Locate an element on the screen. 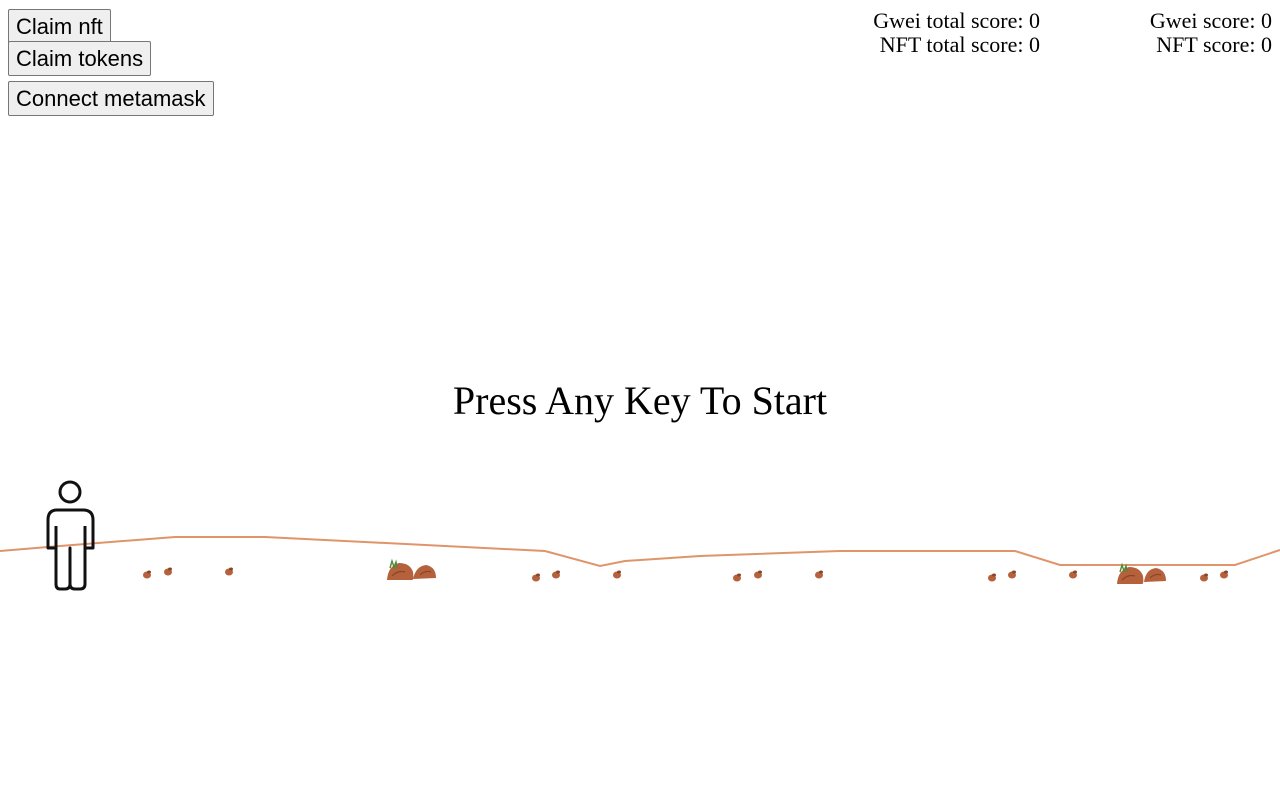 This screenshot has width=1280, height=800. nft-total-score-value: 0 is located at coordinates (1034, 44).